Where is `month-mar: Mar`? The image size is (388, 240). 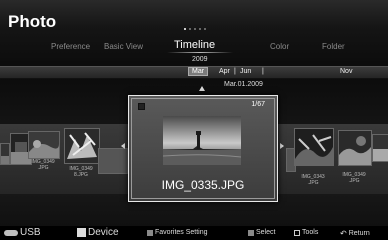
month-mar: Mar is located at coordinates (198, 71).